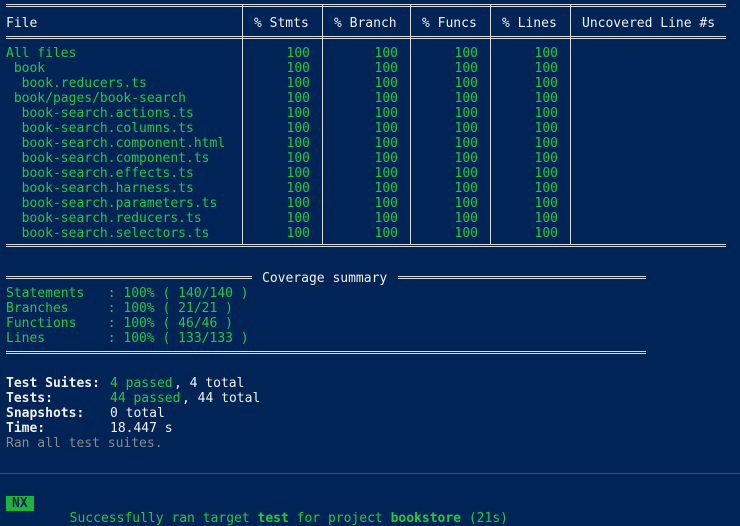  I want to click on tests-passed: 44 passed, so click(145, 398).